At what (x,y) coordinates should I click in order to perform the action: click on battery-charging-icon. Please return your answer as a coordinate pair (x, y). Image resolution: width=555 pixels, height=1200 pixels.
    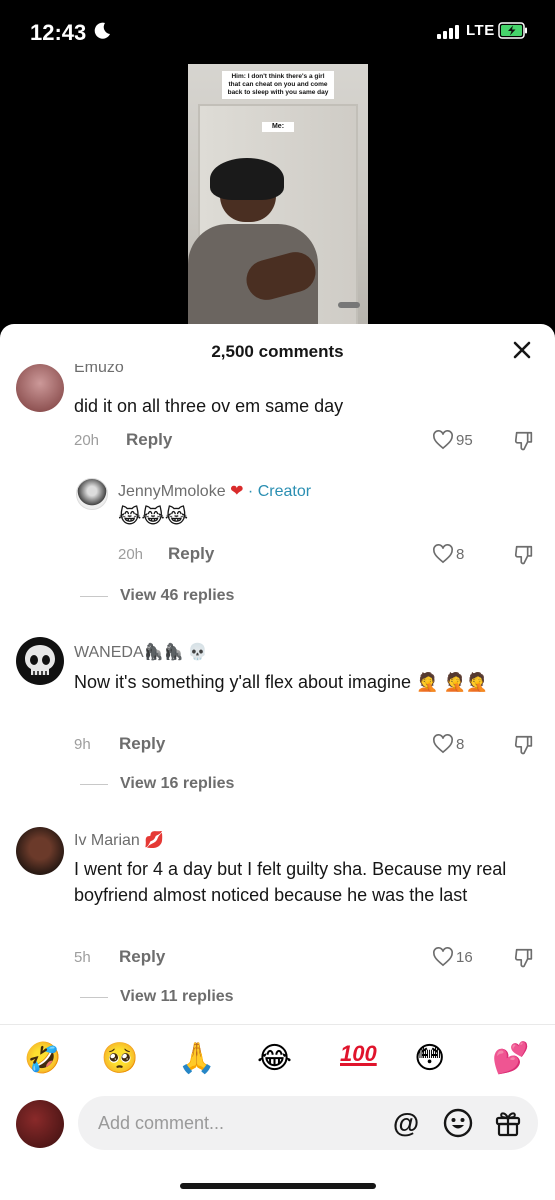
    Looking at the image, I should click on (512, 30).